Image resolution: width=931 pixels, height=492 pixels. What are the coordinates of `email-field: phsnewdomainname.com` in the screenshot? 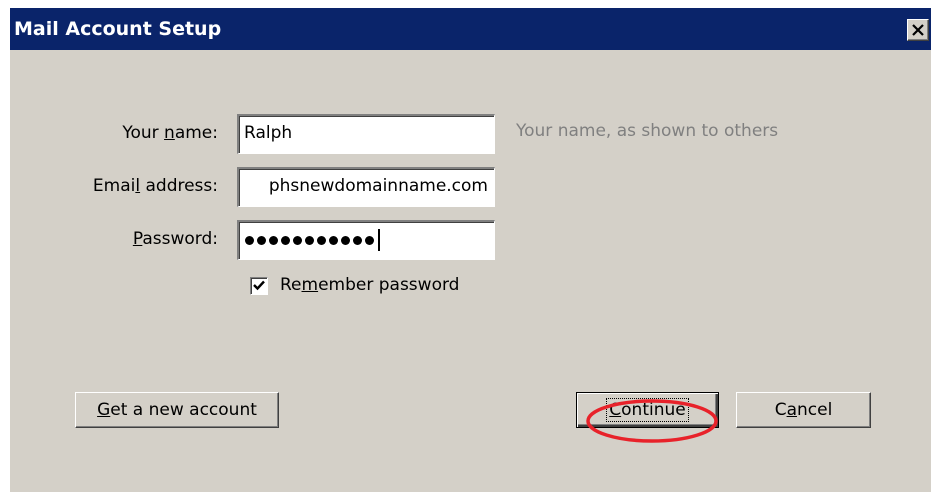 It's located at (366, 187).